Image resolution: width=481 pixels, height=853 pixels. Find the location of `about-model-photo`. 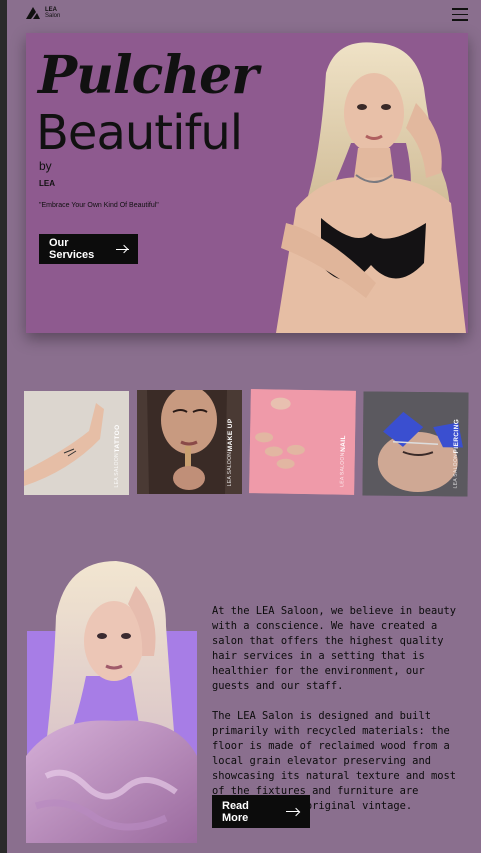

about-model-photo is located at coordinates (111, 702).